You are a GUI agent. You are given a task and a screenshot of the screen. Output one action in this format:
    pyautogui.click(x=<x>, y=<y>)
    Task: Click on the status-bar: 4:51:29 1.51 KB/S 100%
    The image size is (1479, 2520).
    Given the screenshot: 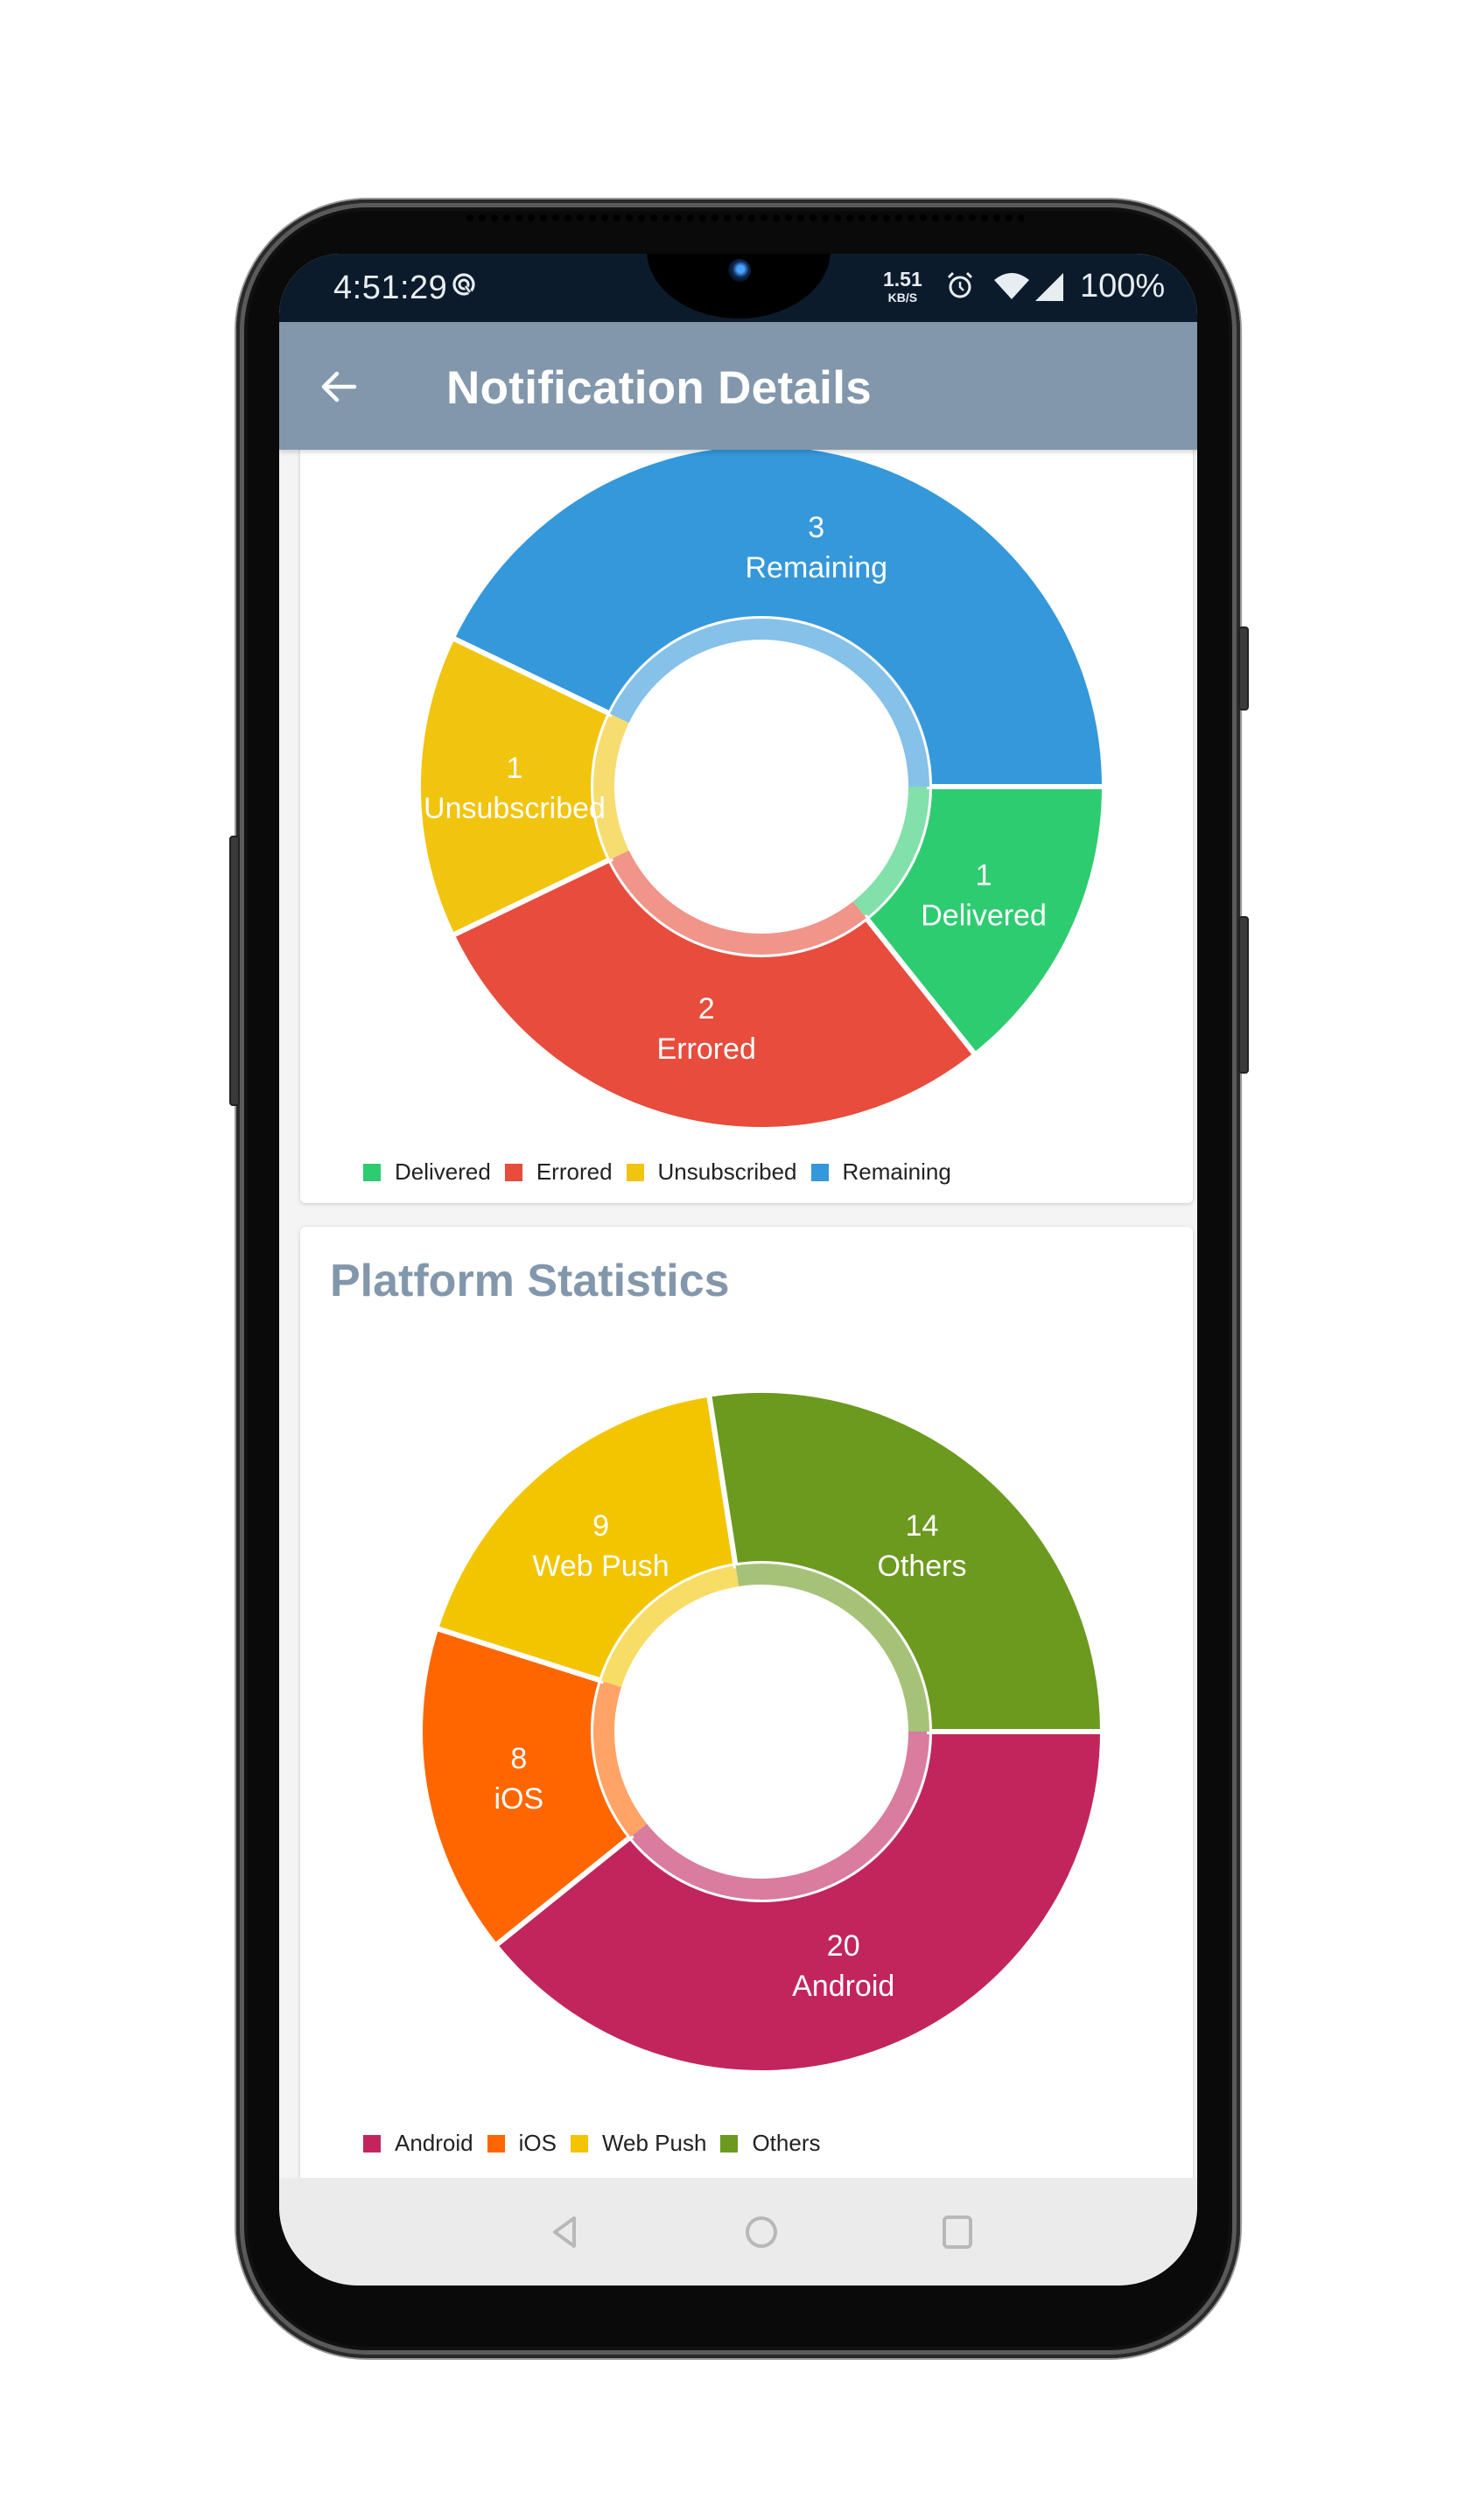 What is the action you would take?
    pyautogui.click(x=738, y=288)
    